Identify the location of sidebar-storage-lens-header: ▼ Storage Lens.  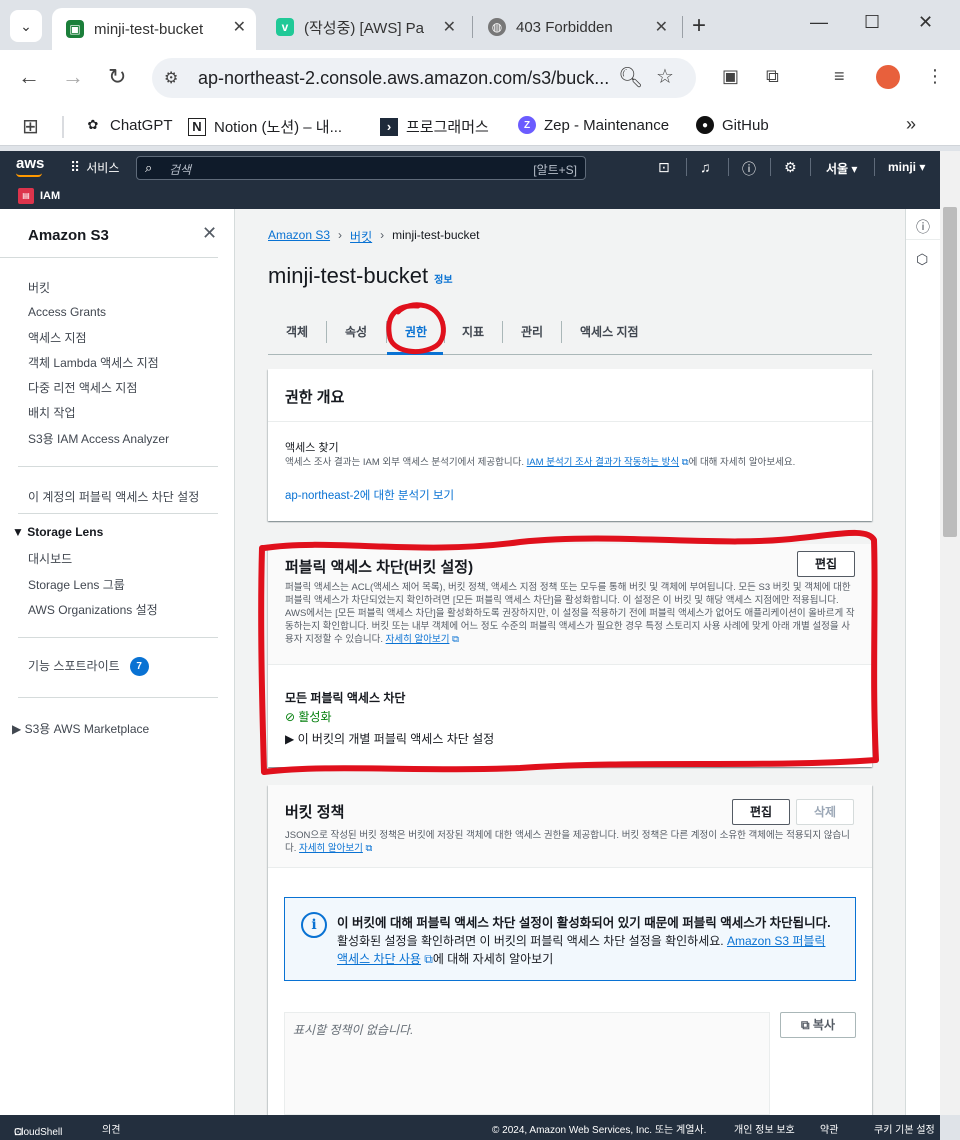
(57, 532).